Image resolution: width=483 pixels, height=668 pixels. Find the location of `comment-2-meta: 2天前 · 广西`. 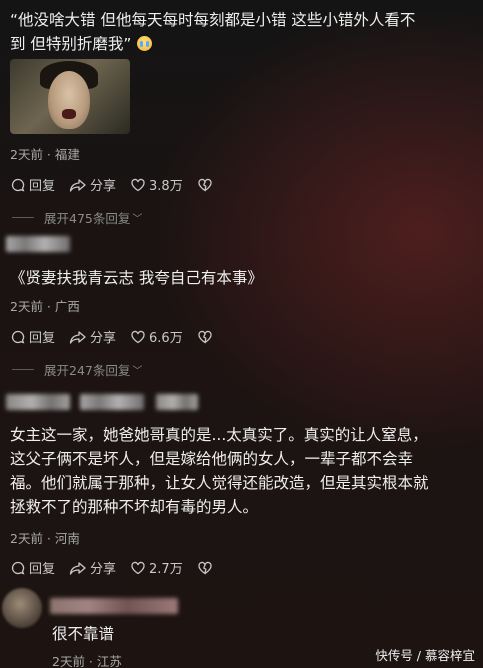

comment-2-meta: 2天前 · 广西 is located at coordinates (45, 306).